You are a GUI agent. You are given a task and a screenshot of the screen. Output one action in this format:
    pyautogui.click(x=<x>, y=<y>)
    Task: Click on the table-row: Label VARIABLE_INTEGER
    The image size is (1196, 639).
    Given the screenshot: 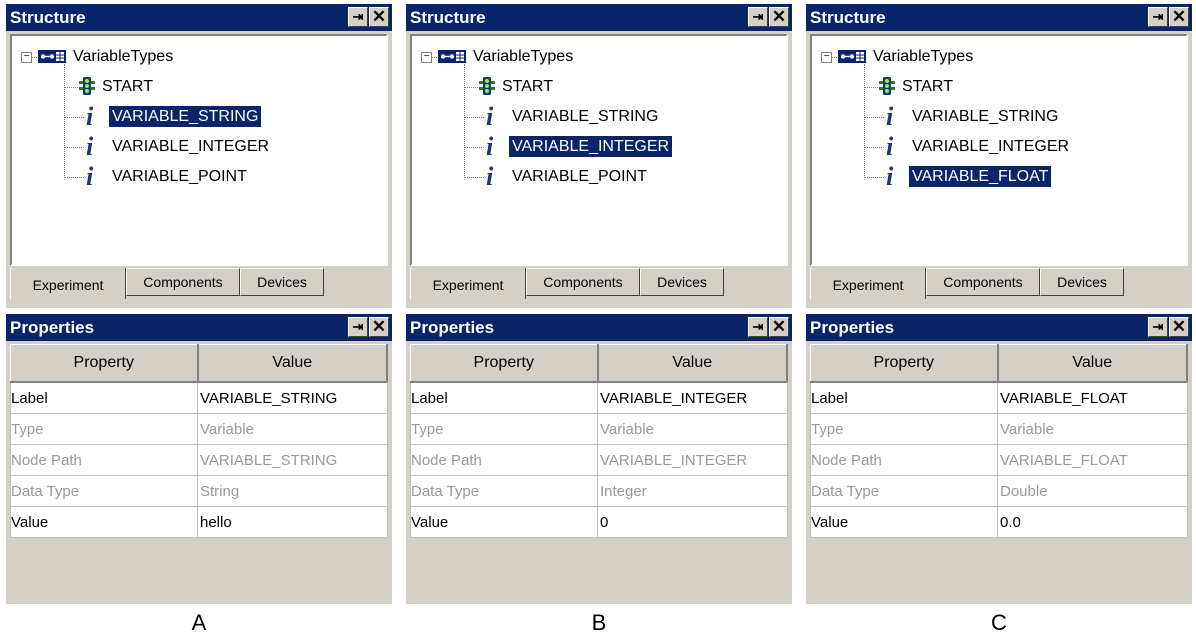 What is the action you would take?
    pyautogui.click(x=599, y=397)
    